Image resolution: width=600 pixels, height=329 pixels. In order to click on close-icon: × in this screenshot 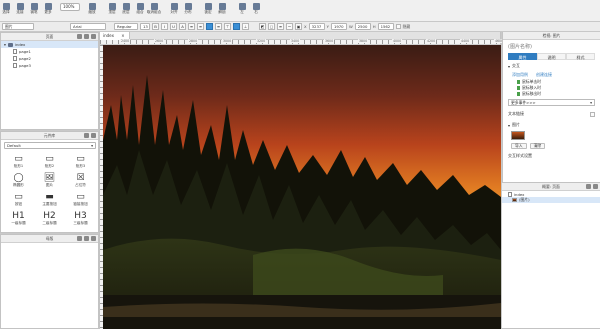, I will do `click(122, 35)`.